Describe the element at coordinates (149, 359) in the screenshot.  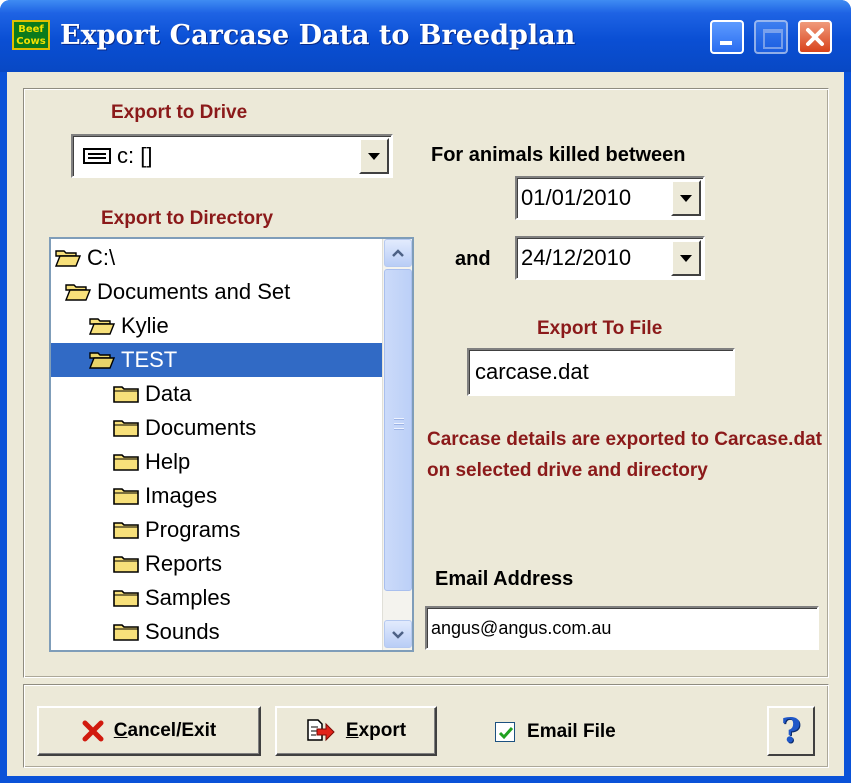
I see `directory-item-label: TEST` at that location.